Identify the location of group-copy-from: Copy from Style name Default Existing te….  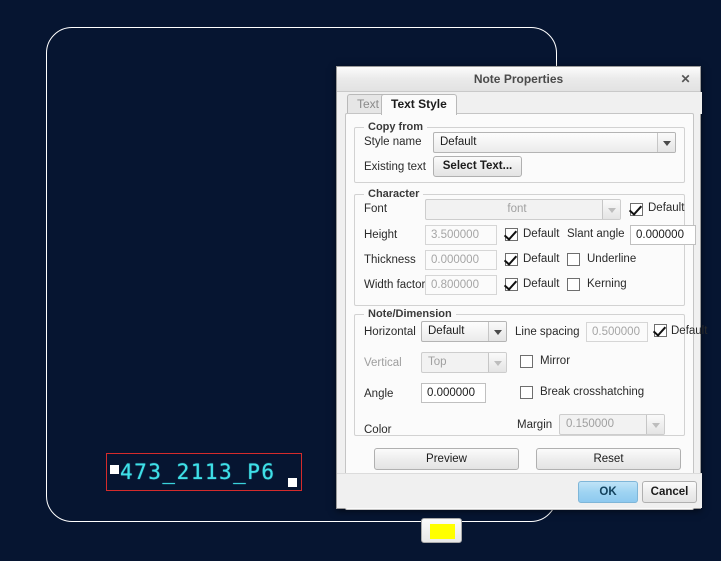
(519, 152).